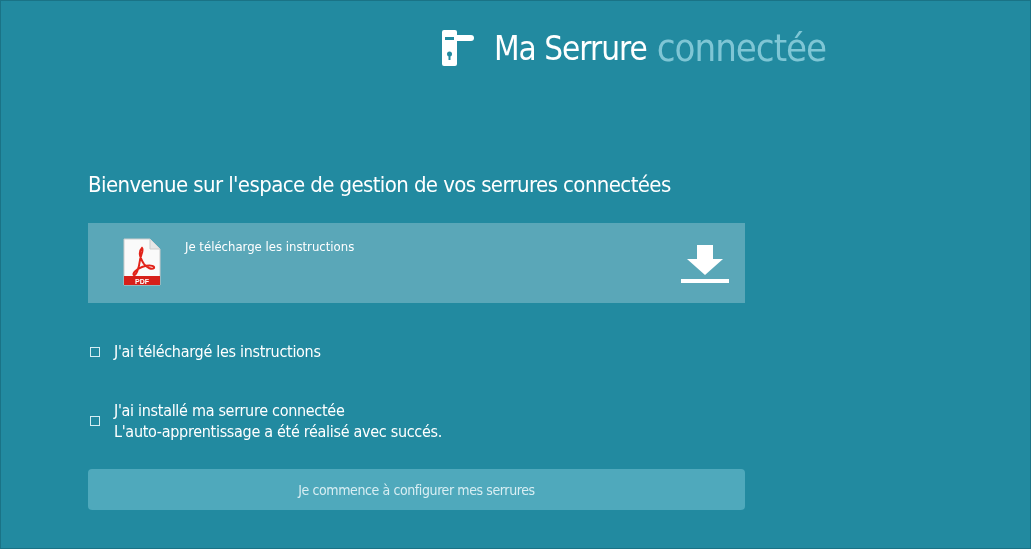 The height and width of the screenshot is (549, 1031). Describe the element at coordinates (380, 184) in the screenshot. I see `welcome-heading: Bienvenue sur l'espace de gestion de vos serrures connectées` at that location.